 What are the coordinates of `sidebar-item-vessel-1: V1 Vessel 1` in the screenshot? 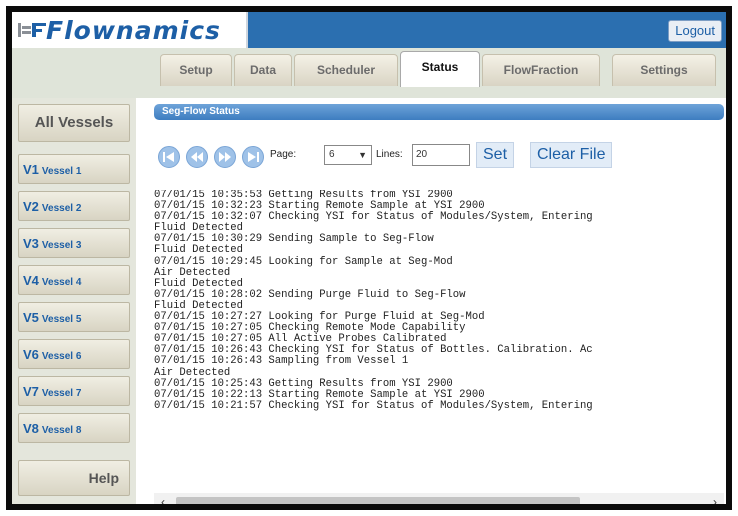 It's located at (74, 169).